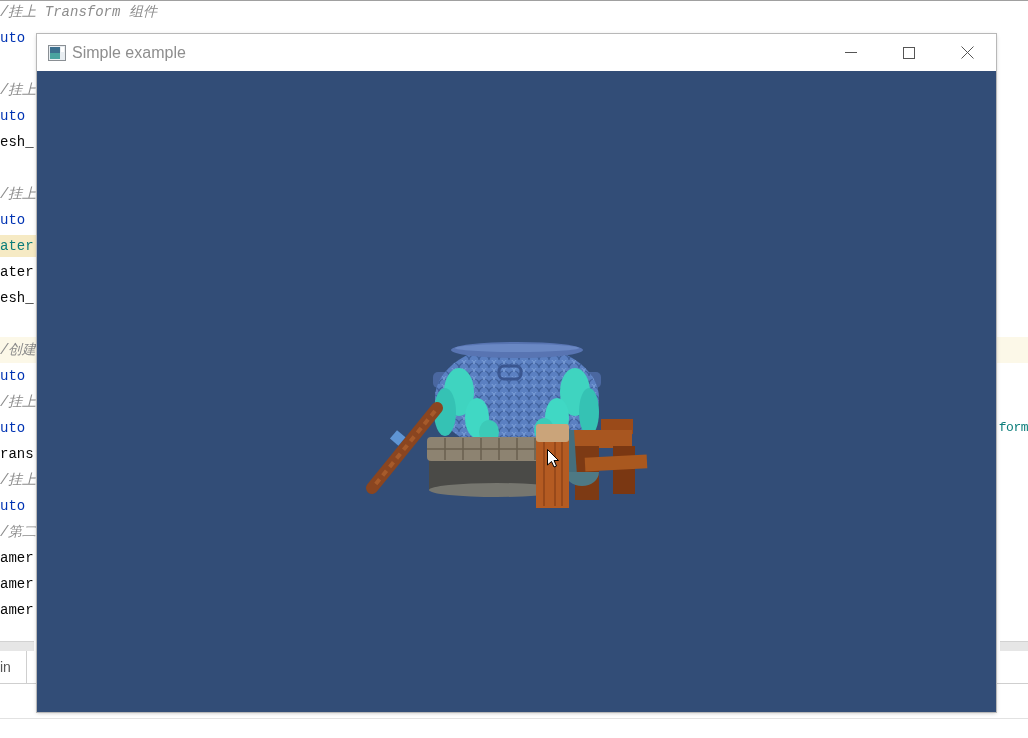  Describe the element at coordinates (18, 350) in the screenshot. I see `code-text: /创建` at that location.